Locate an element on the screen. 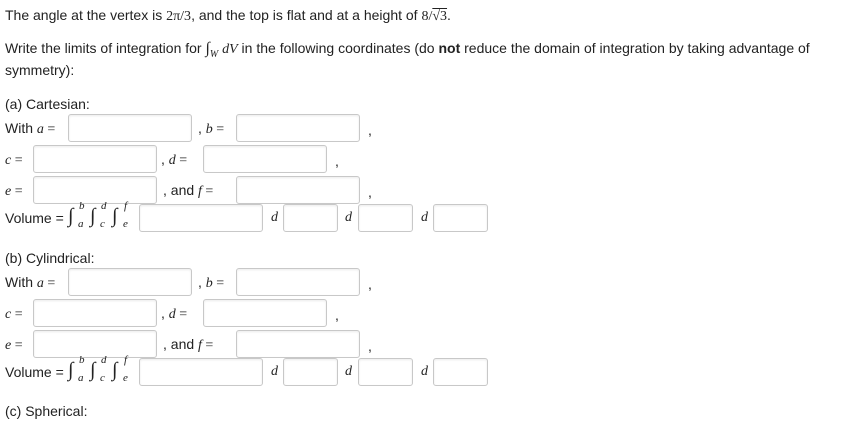 The image size is (847, 422). cylindrical-d-label: , d = is located at coordinates (174, 314).